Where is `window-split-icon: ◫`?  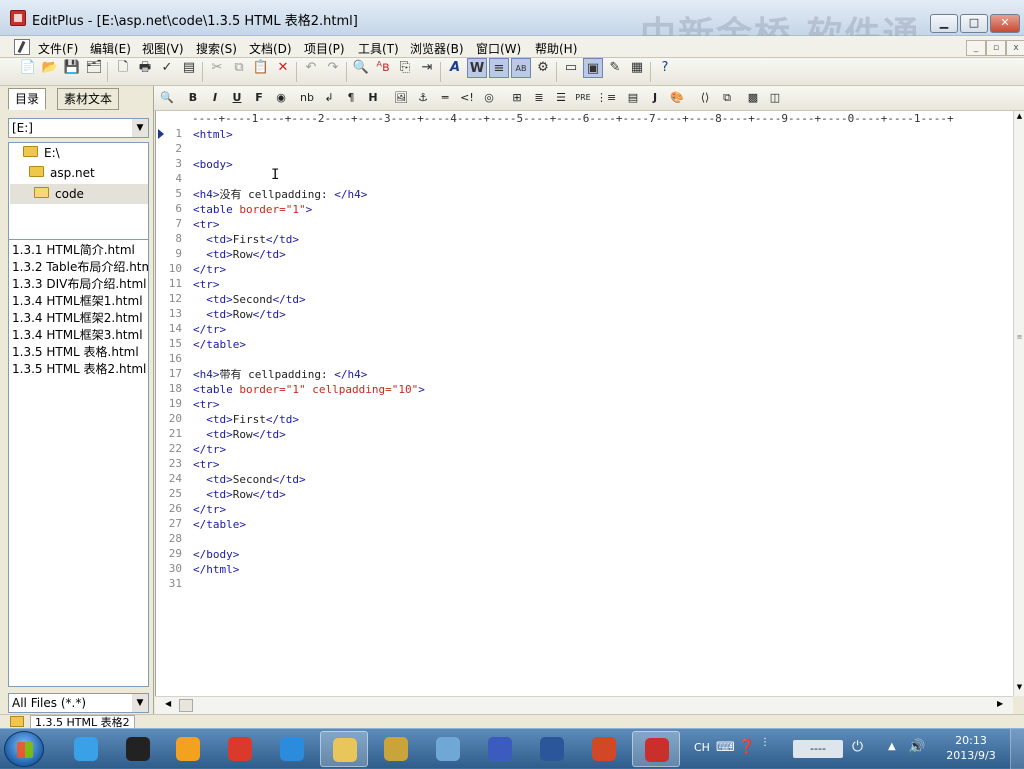 window-split-icon: ◫ is located at coordinates (775, 98).